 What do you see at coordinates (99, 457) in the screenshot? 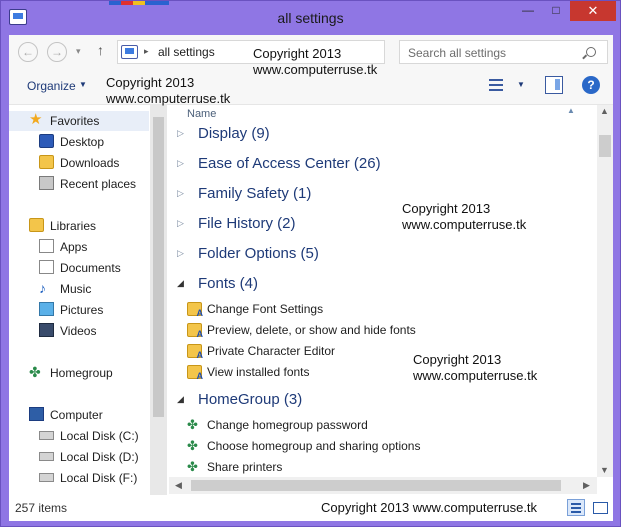
I see `nav-local-disk-d-label: Local Disk (D:)` at bounding box center [99, 457].